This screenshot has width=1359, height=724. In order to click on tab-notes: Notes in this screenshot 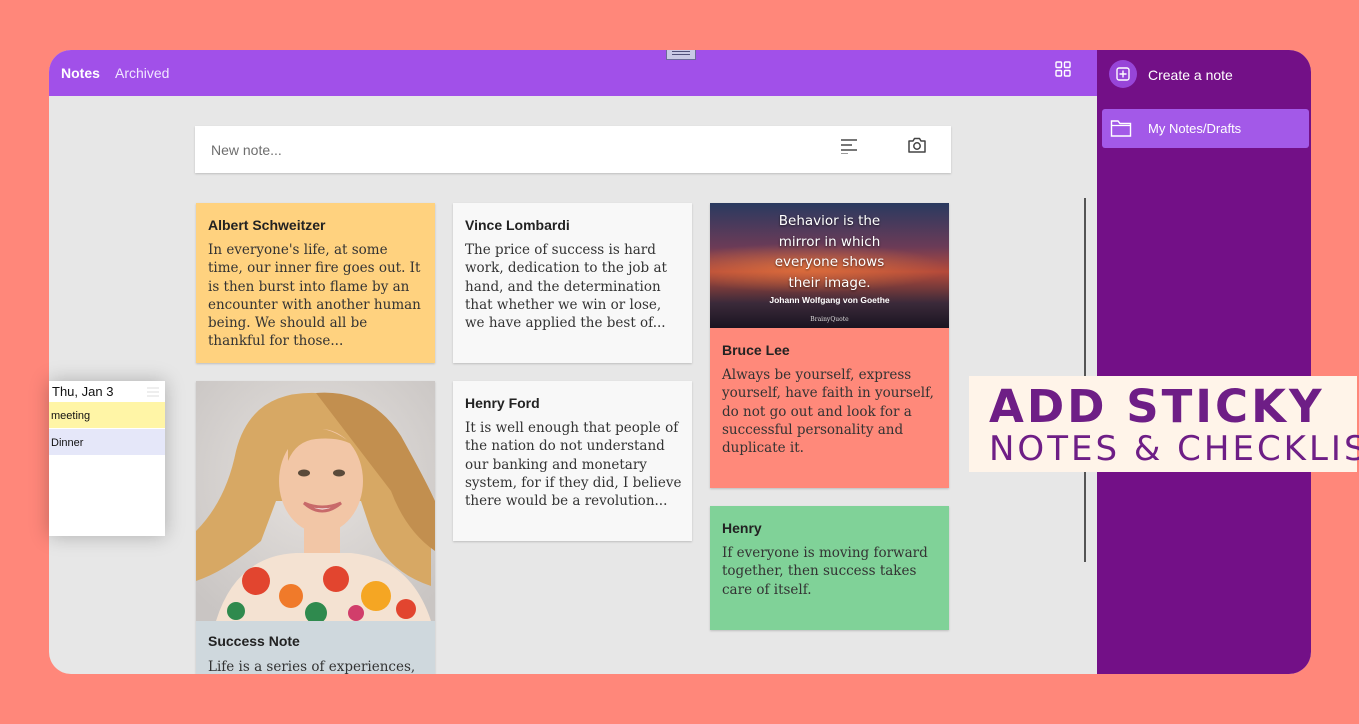, I will do `click(80, 73)`.